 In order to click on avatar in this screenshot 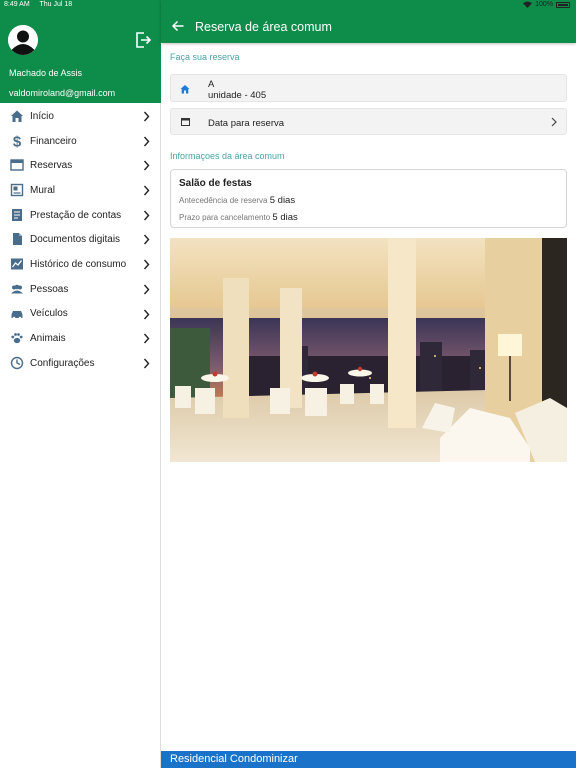, I will do `click(23, 40)`.